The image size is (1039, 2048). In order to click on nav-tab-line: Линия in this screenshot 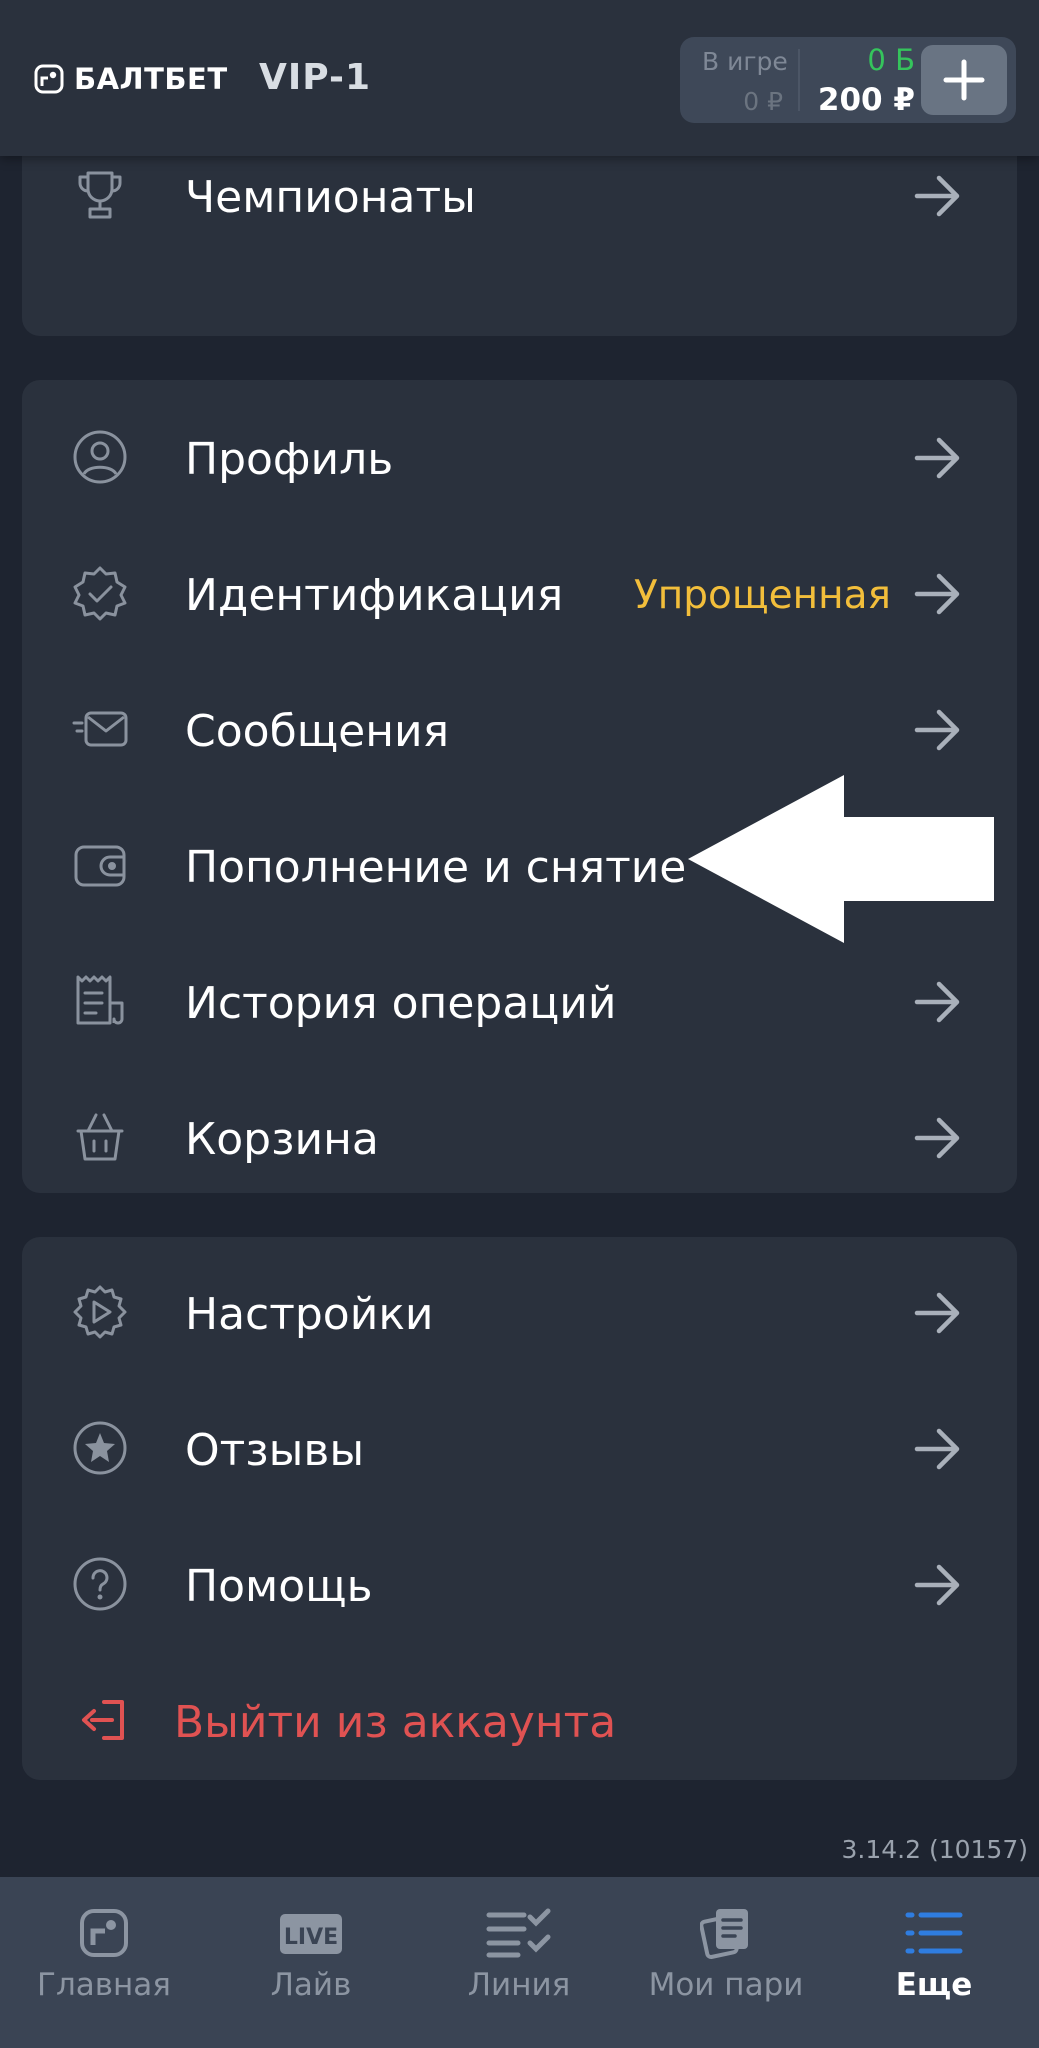, I will do `click(519, 1962)`.